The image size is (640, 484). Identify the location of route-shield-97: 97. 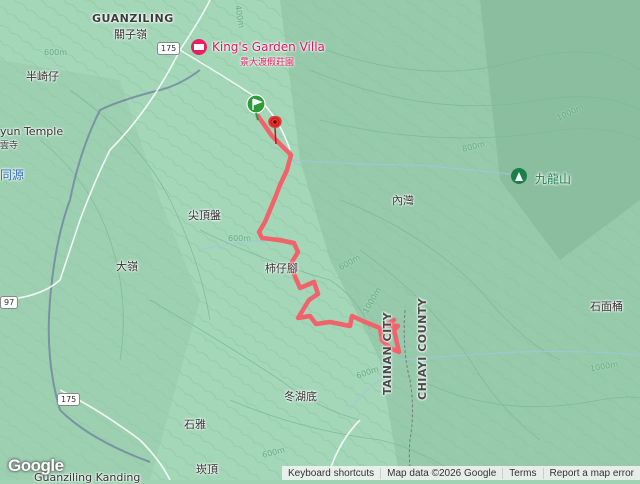
(9, 302).